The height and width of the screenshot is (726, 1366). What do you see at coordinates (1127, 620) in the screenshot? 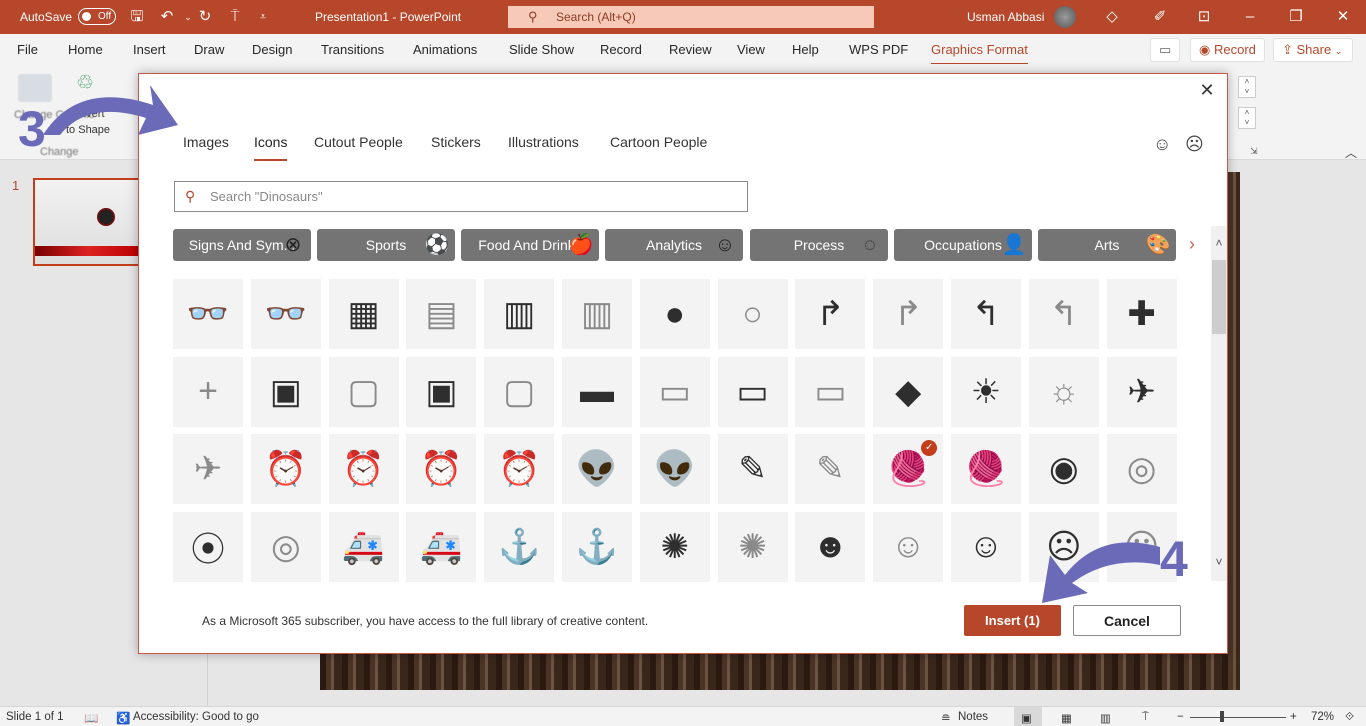
I see `cancel-button: Cancel` at bounding box center [1127, 620].